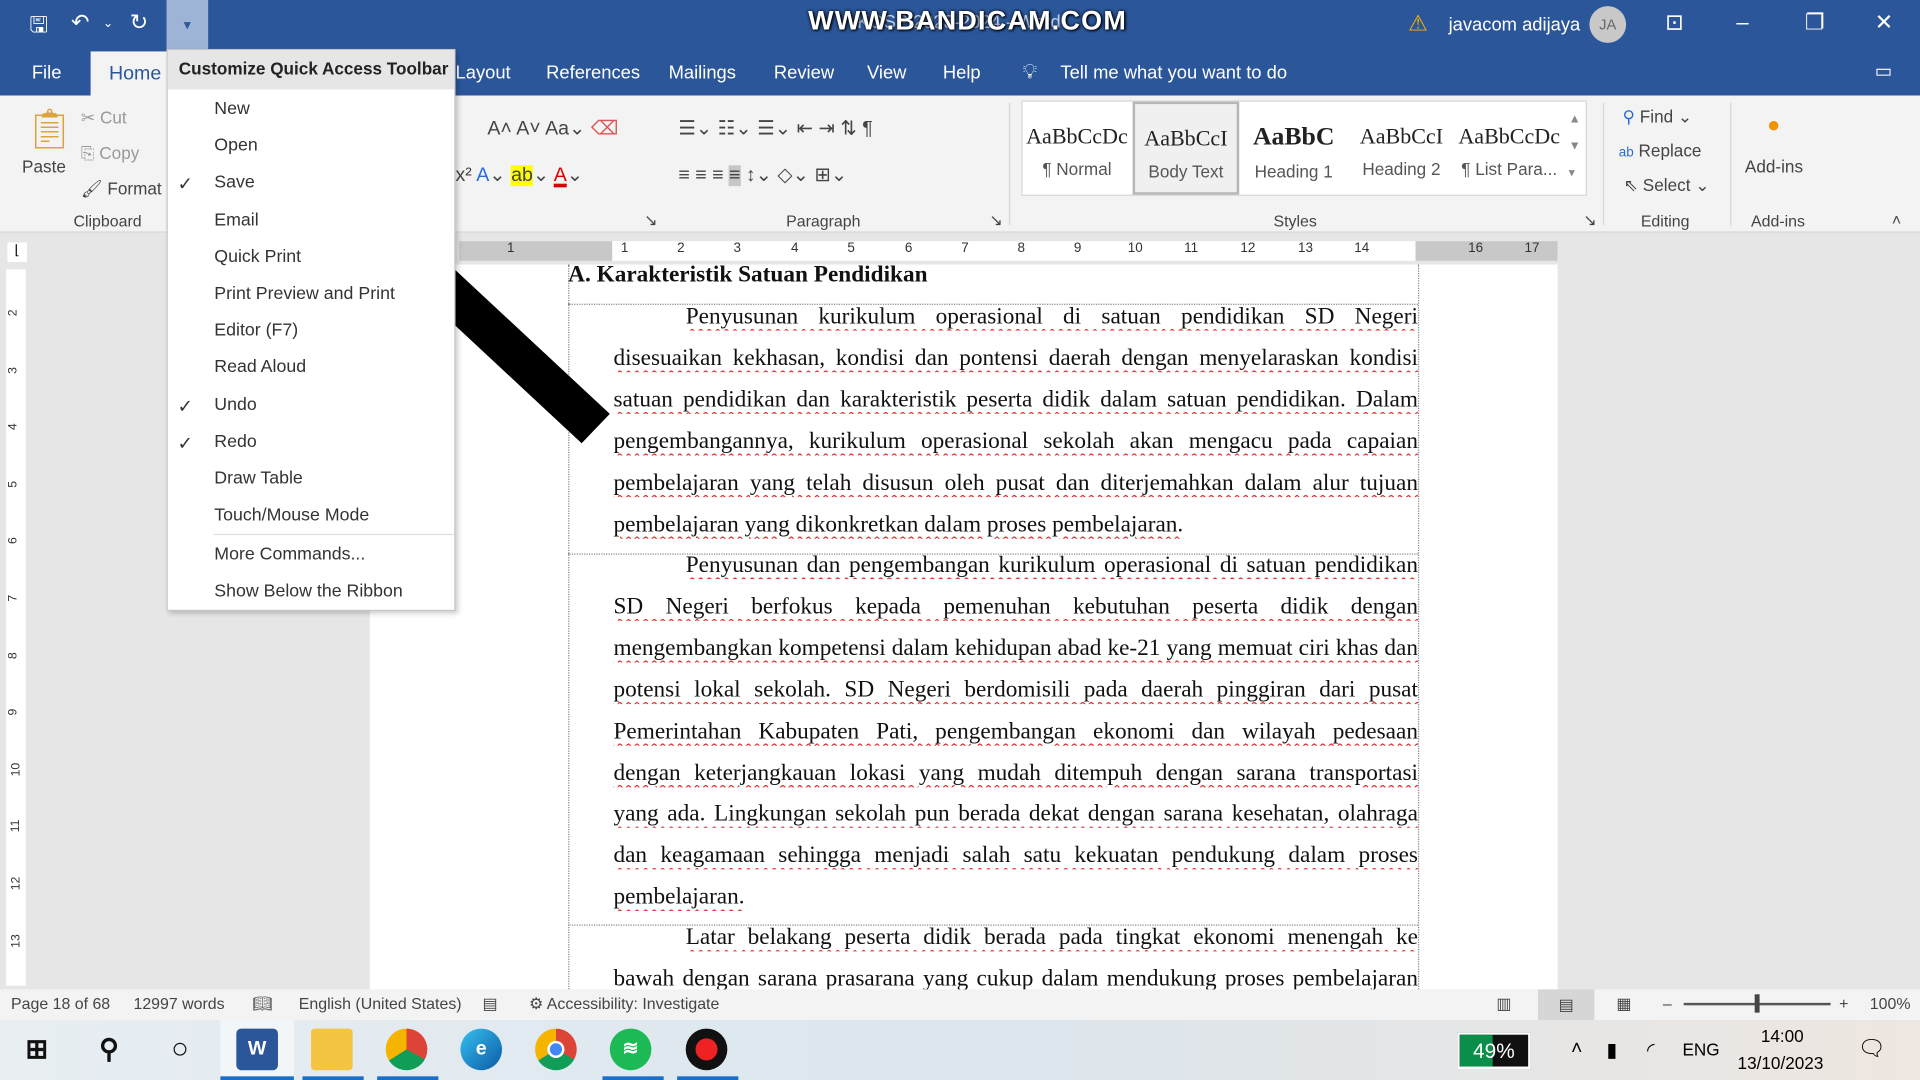  What do you see at coordinates (706, 1049) in the screenshot?
I see `bandicam-icon` at bounding box center [706, 1049].